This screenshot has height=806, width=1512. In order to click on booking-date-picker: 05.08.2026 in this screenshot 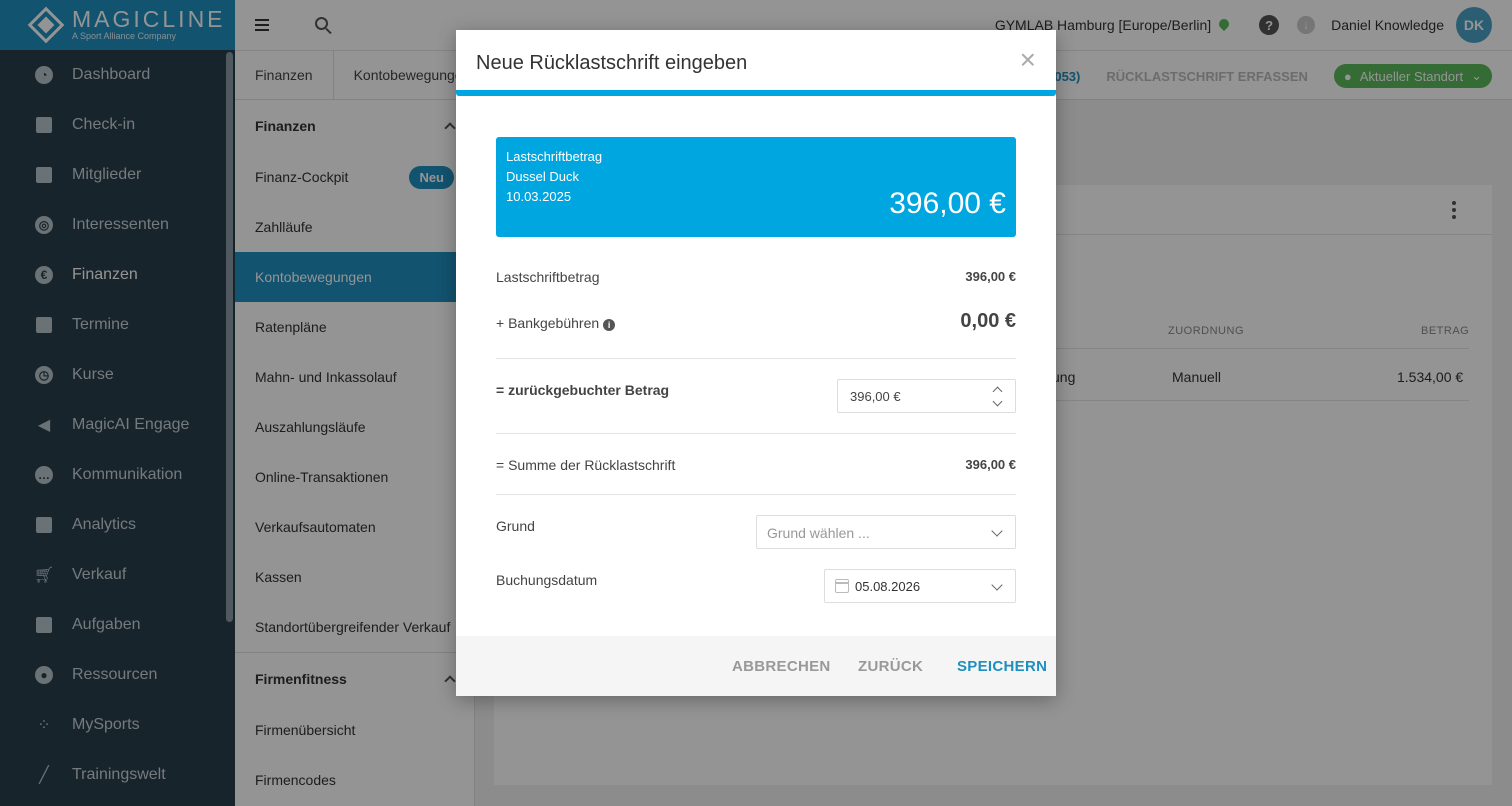, I will do `click(920, 586)`.